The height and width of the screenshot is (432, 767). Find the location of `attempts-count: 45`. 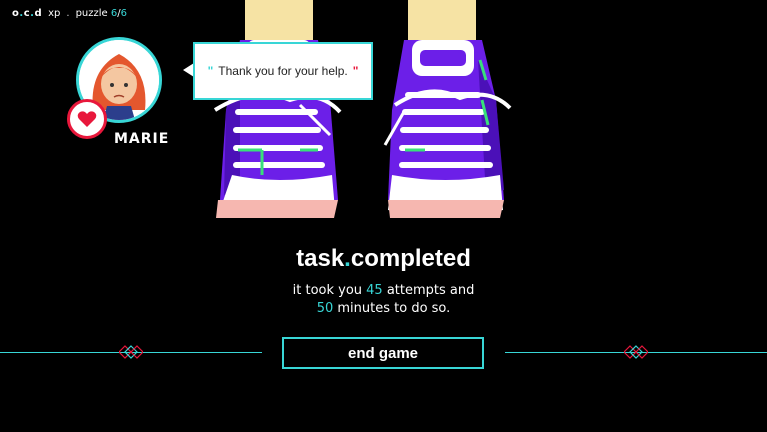

attempts-count: 45 is located at coordinates (374, 290).